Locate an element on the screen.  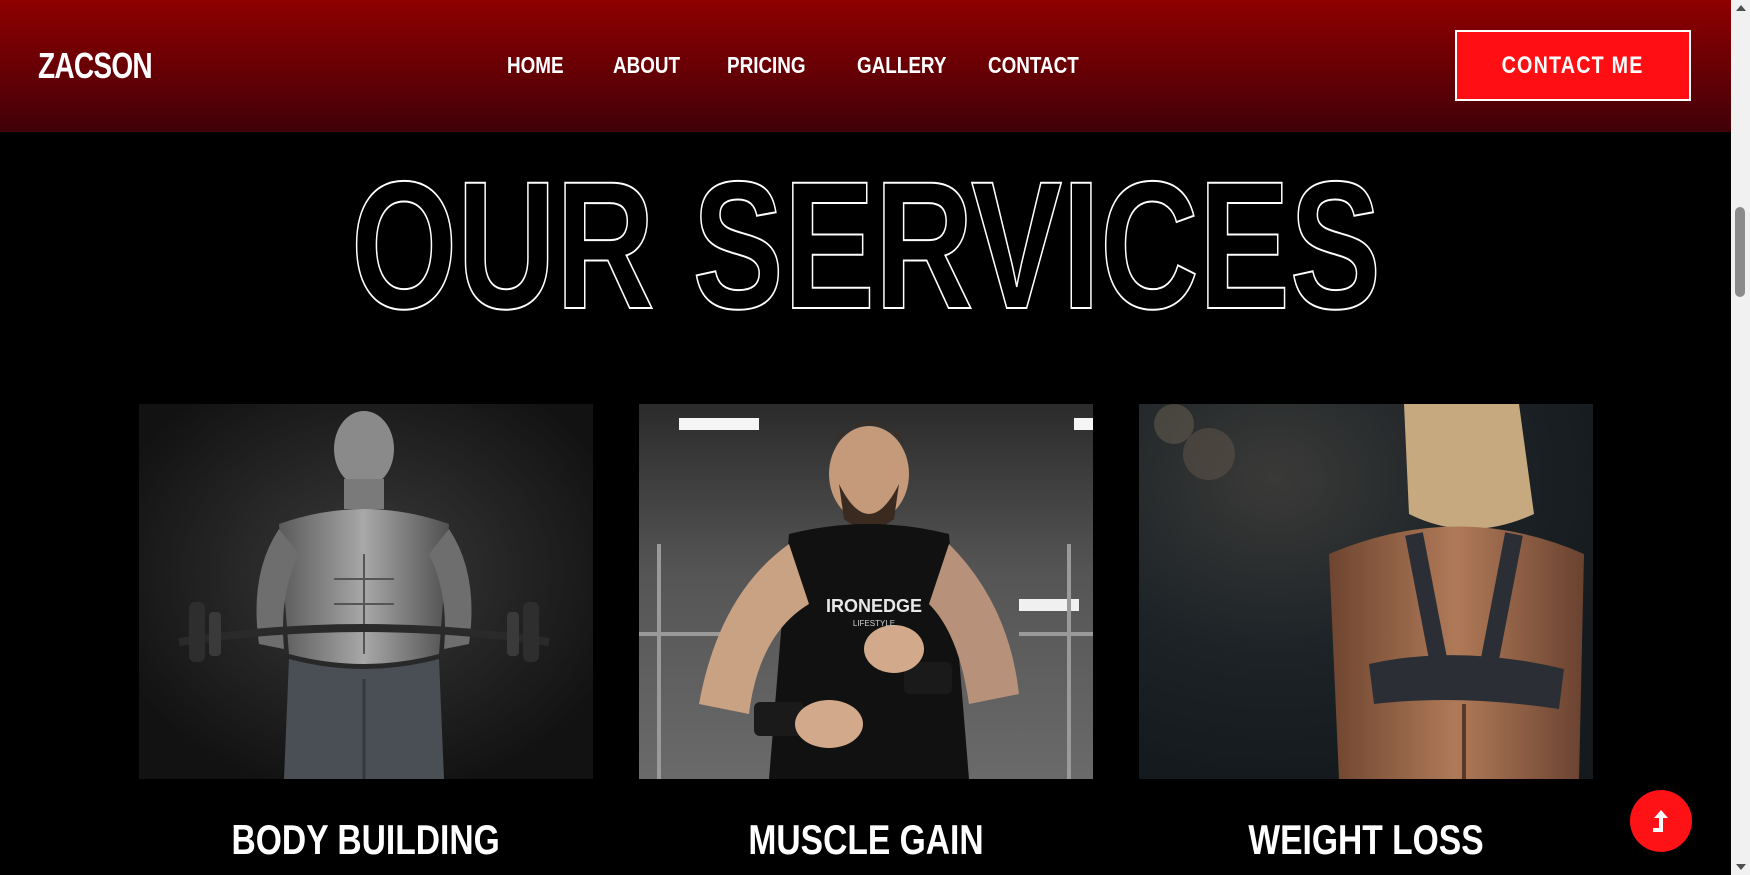
service-card-muscle-gain: IRONEDGE LIFESTYLE MUSCLE GAIN is located at coordinates (866, 633).